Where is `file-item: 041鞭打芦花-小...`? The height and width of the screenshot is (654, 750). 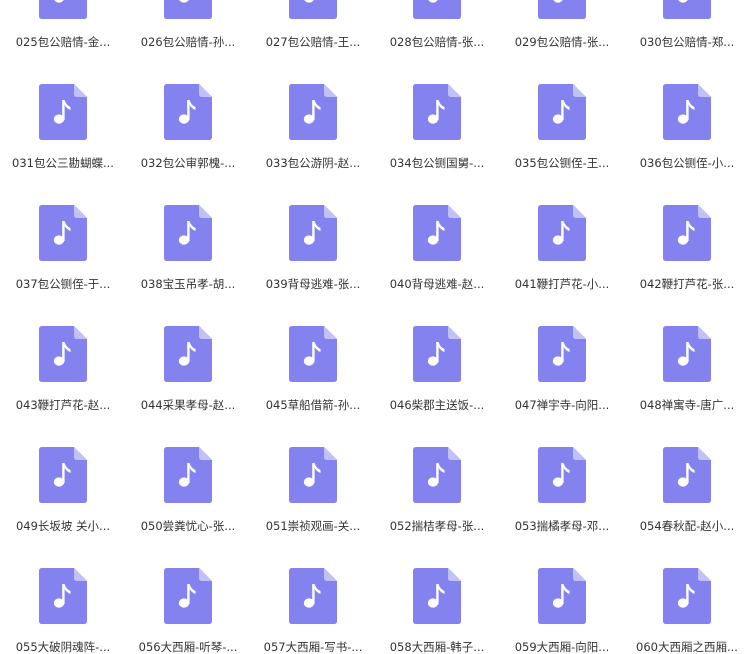 file-item: 041鞭打芦花-小... is located at coordinates (562, 227).